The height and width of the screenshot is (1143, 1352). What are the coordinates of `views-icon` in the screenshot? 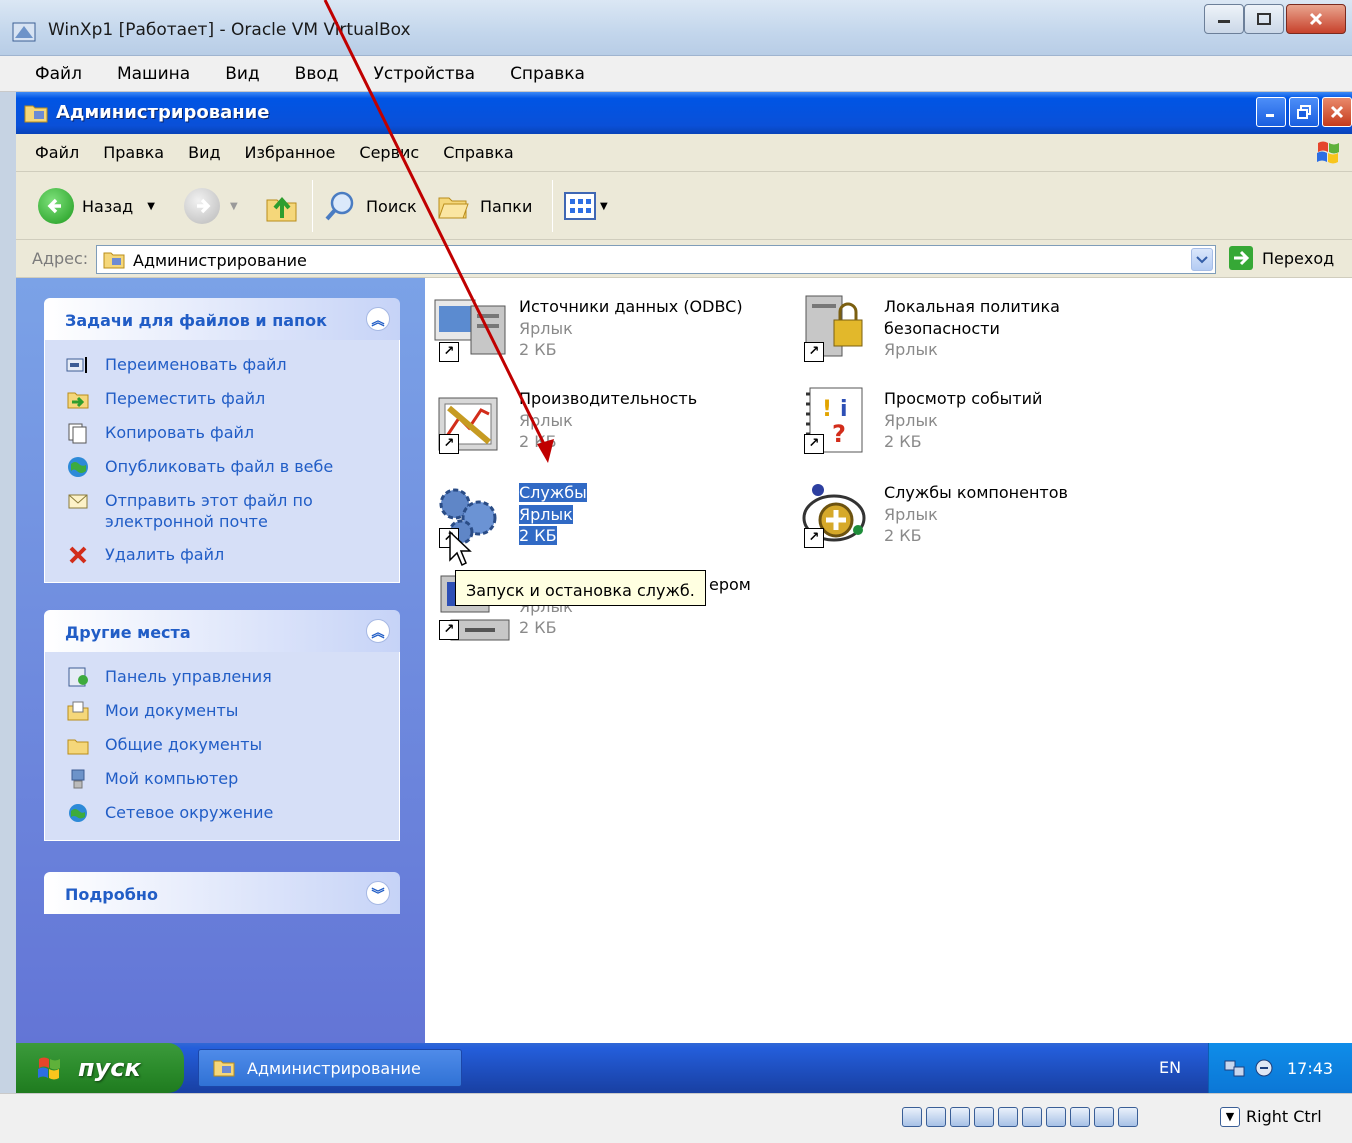 It's located at (580, 206).